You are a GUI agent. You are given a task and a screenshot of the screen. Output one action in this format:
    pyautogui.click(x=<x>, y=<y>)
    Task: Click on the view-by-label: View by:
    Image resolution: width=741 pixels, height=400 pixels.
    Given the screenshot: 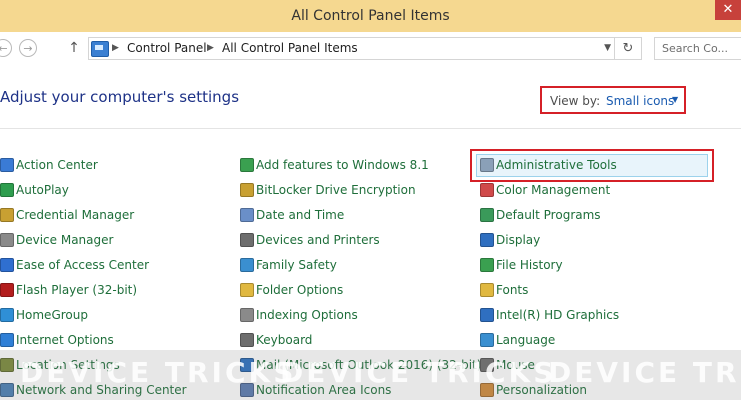 What is the action you would take?
    pyautogui.click(x=575, y=101)
    